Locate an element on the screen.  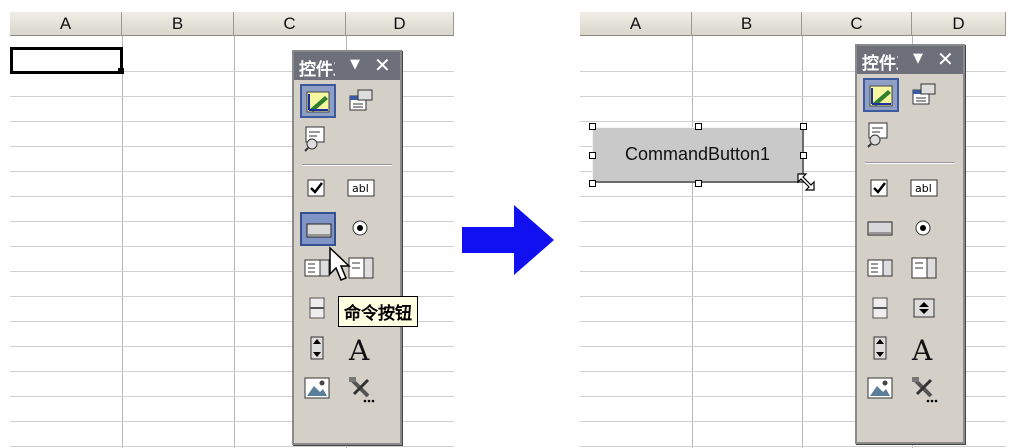
tooltip-text: 命令按钮 is located at coordinates (378, 314).